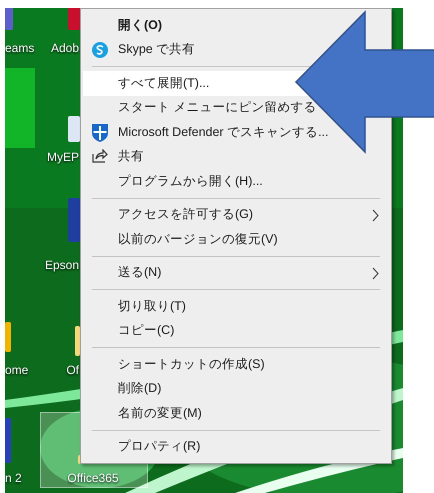 The width and height of the screenshot is (434, 493). What do you see at coordinates (19, 48) in the screenshot?
I see `icon-label: eams` at bounding box center [19, 48].